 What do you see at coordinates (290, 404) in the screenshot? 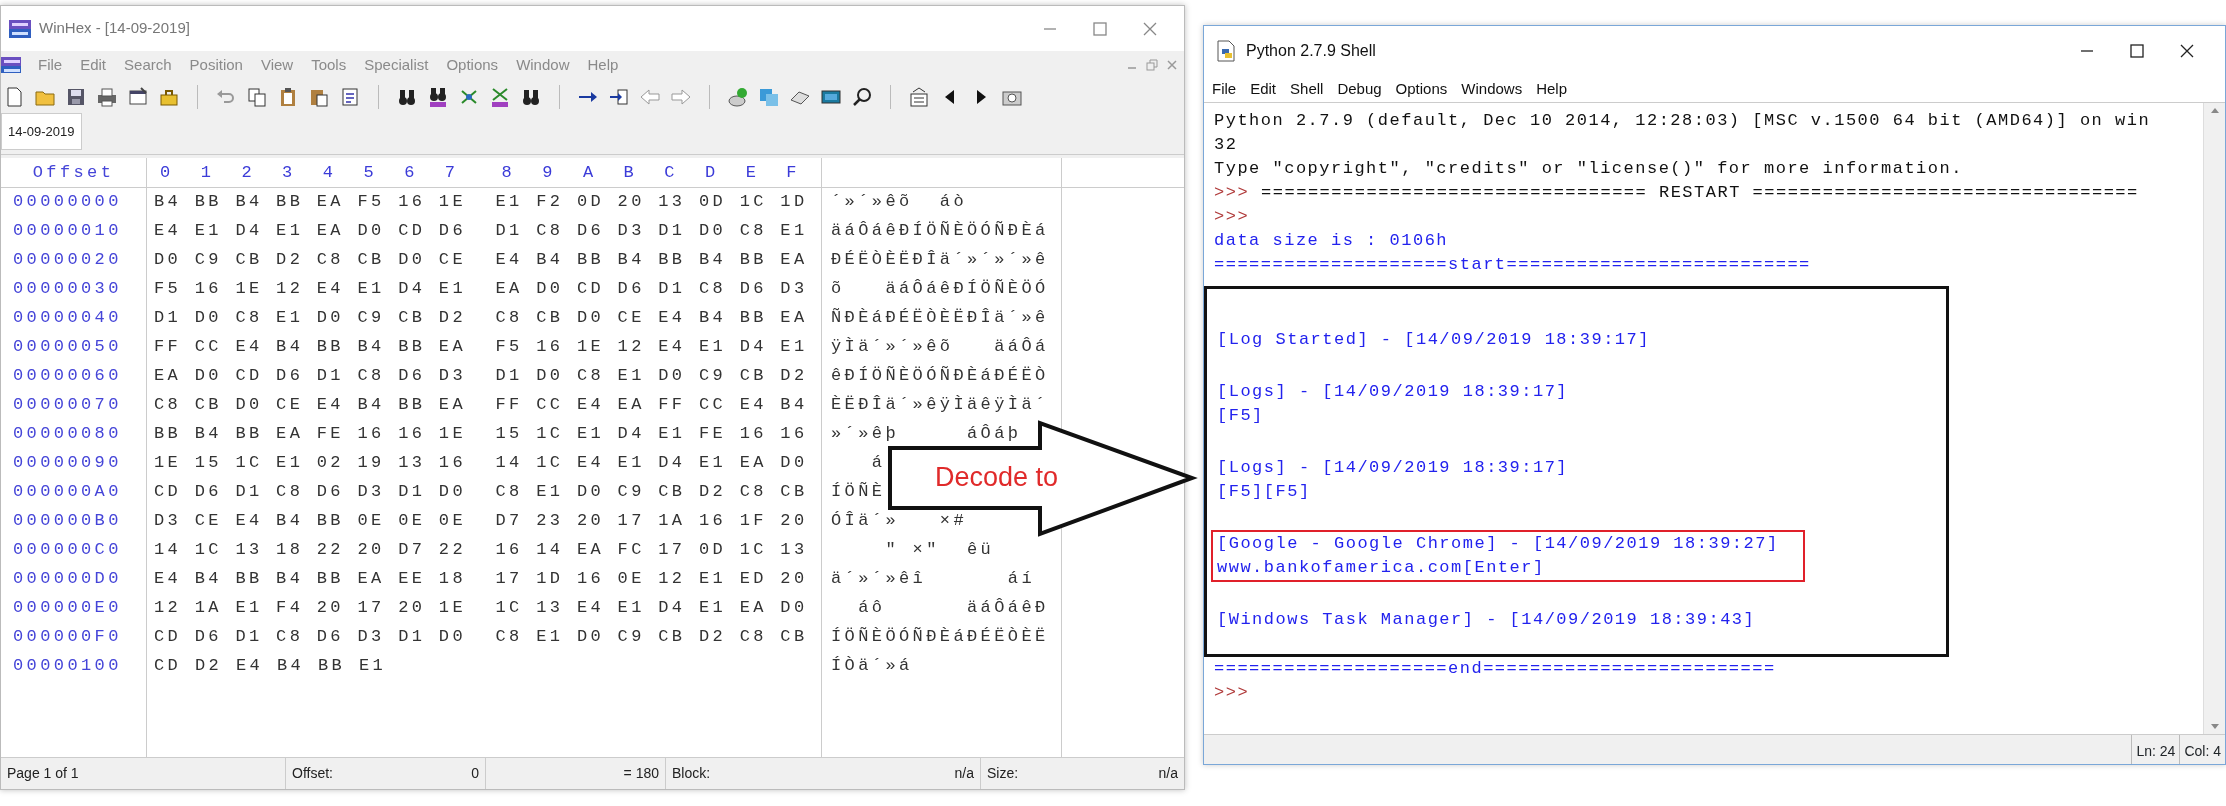
I see `hex-byte: CE` at bounding box center [290, 404].